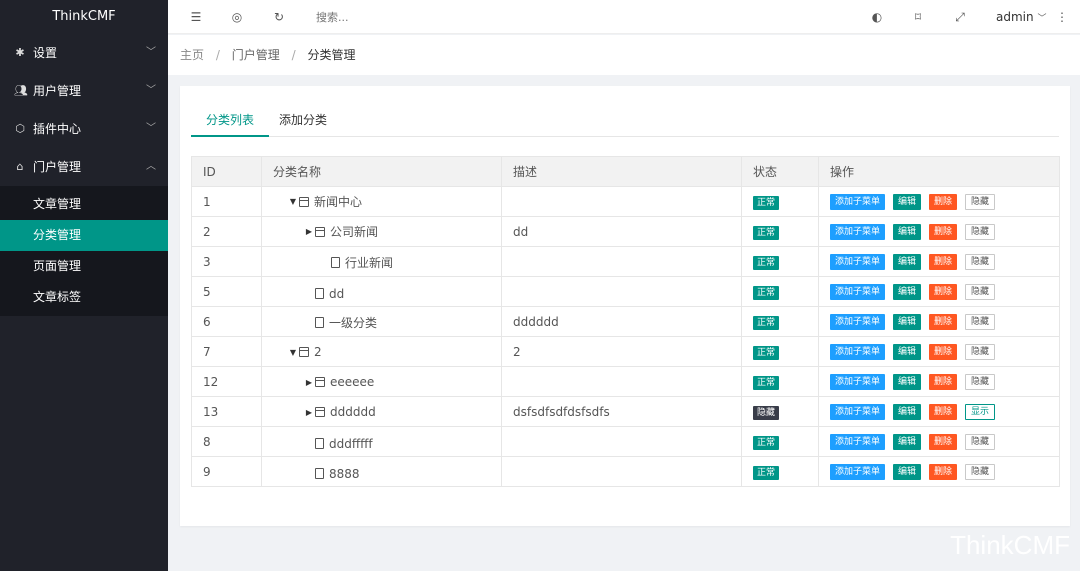 The width and height of the screenshot is (1080, 571). Describe the element at coordinates (1021, 17) in the screenshot. I see `user-menu: admin ﹀` at that location.